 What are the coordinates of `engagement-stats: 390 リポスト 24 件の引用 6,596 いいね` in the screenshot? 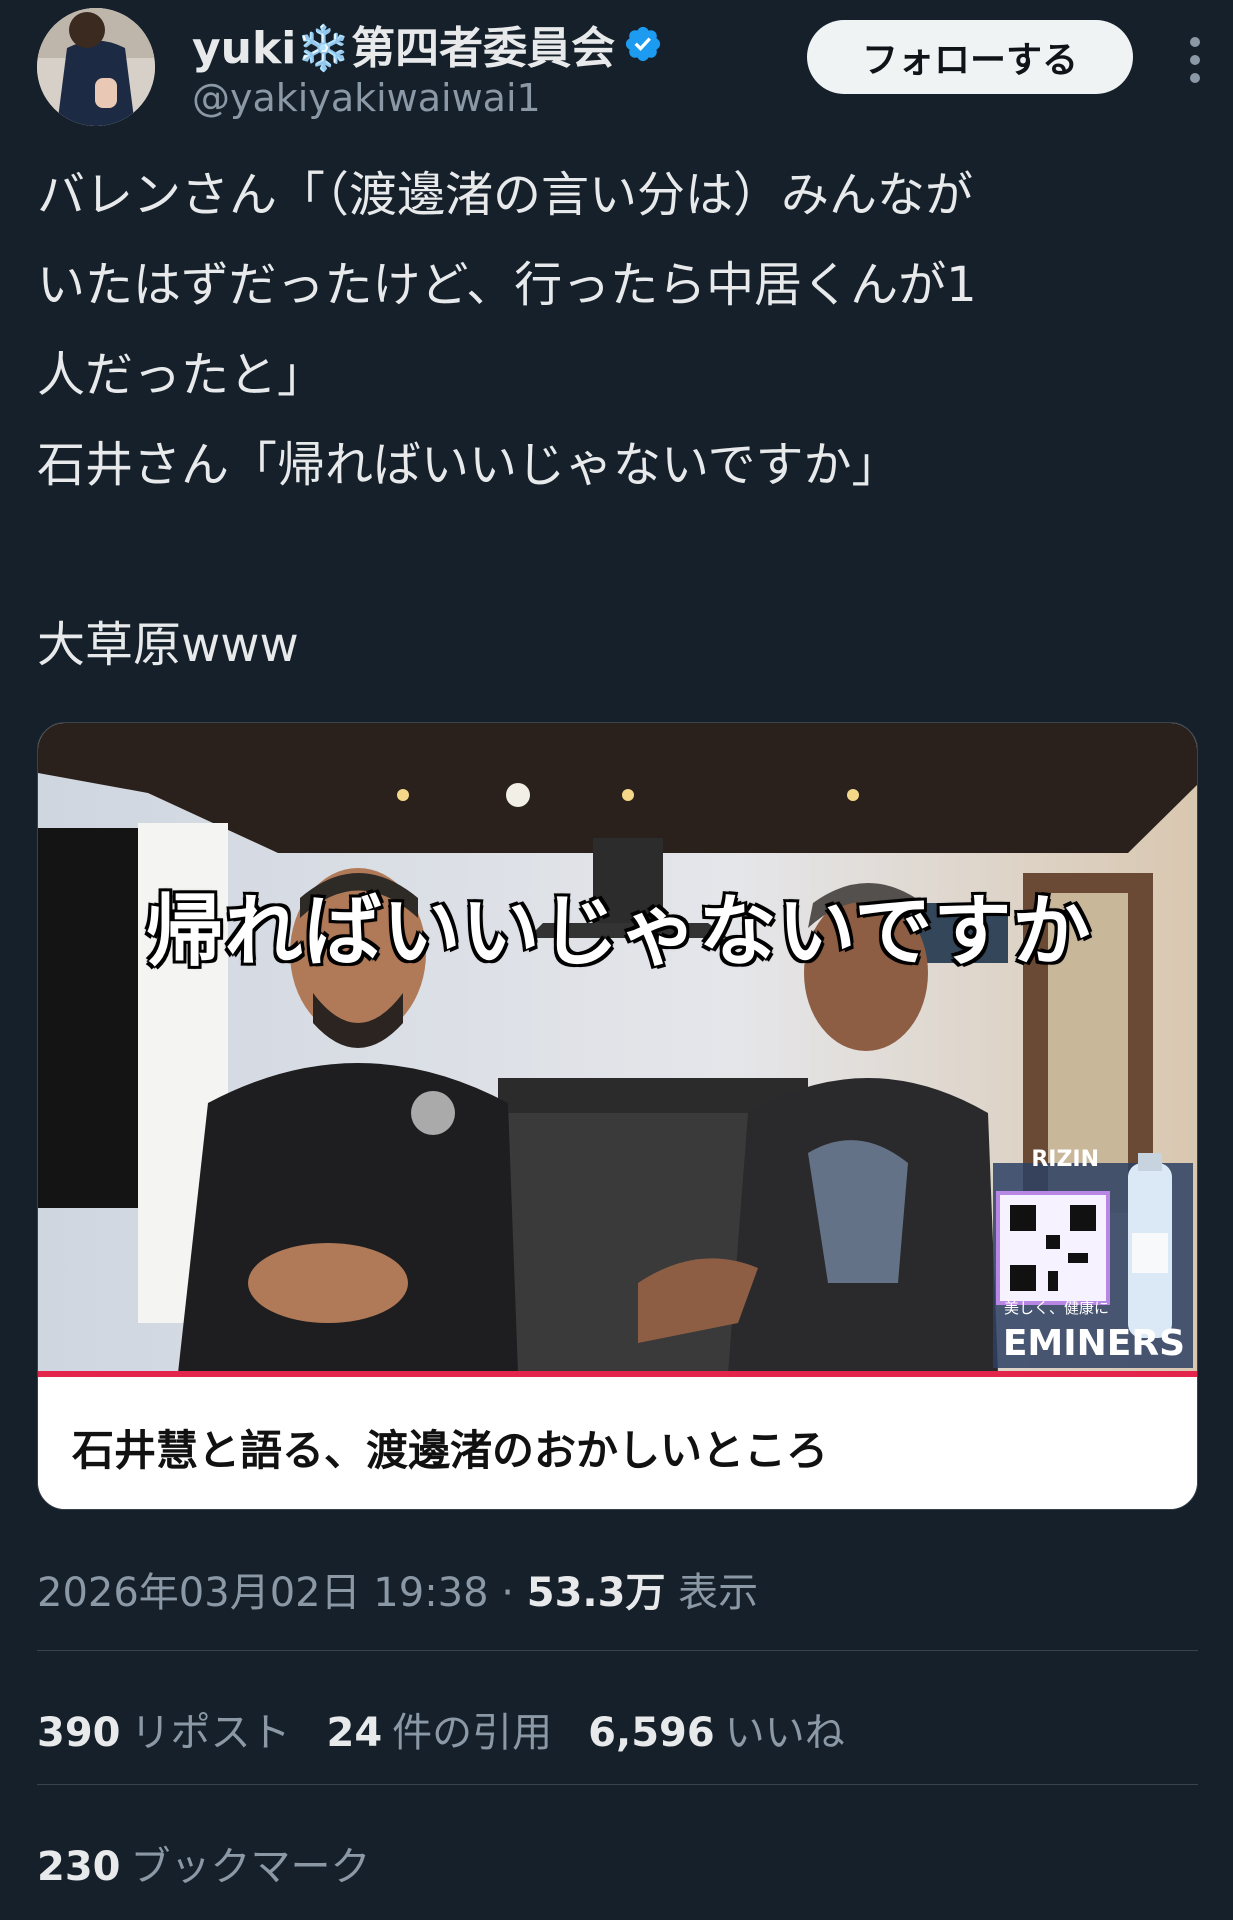 It's located at (441, 1729).